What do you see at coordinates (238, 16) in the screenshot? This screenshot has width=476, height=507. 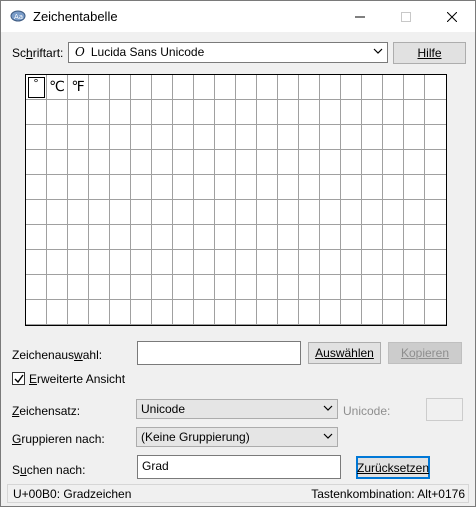 I see `title-bar: Aa Zeichentabelle` at bounding box center [238, 16].